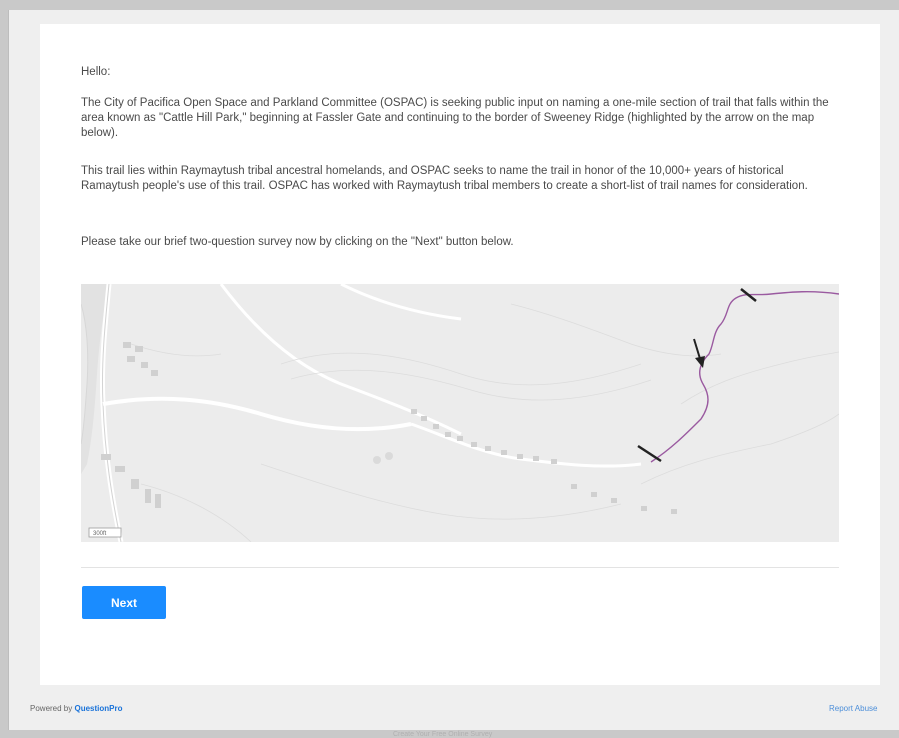  Describe the element at coordinates (124, 602) in the screenshot. I see `next-button: Next` at that location.